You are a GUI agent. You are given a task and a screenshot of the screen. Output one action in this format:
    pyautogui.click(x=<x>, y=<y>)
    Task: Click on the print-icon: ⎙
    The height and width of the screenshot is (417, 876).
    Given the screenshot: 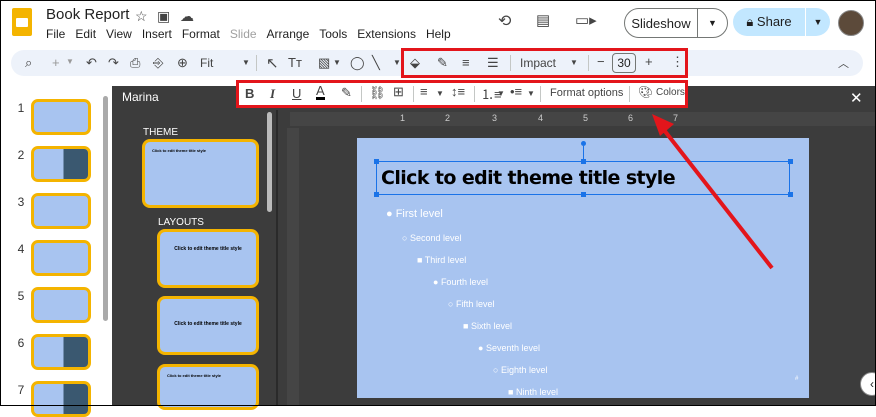 What is the action you would take?
    pyautogui.click(x=135, y=63)
    